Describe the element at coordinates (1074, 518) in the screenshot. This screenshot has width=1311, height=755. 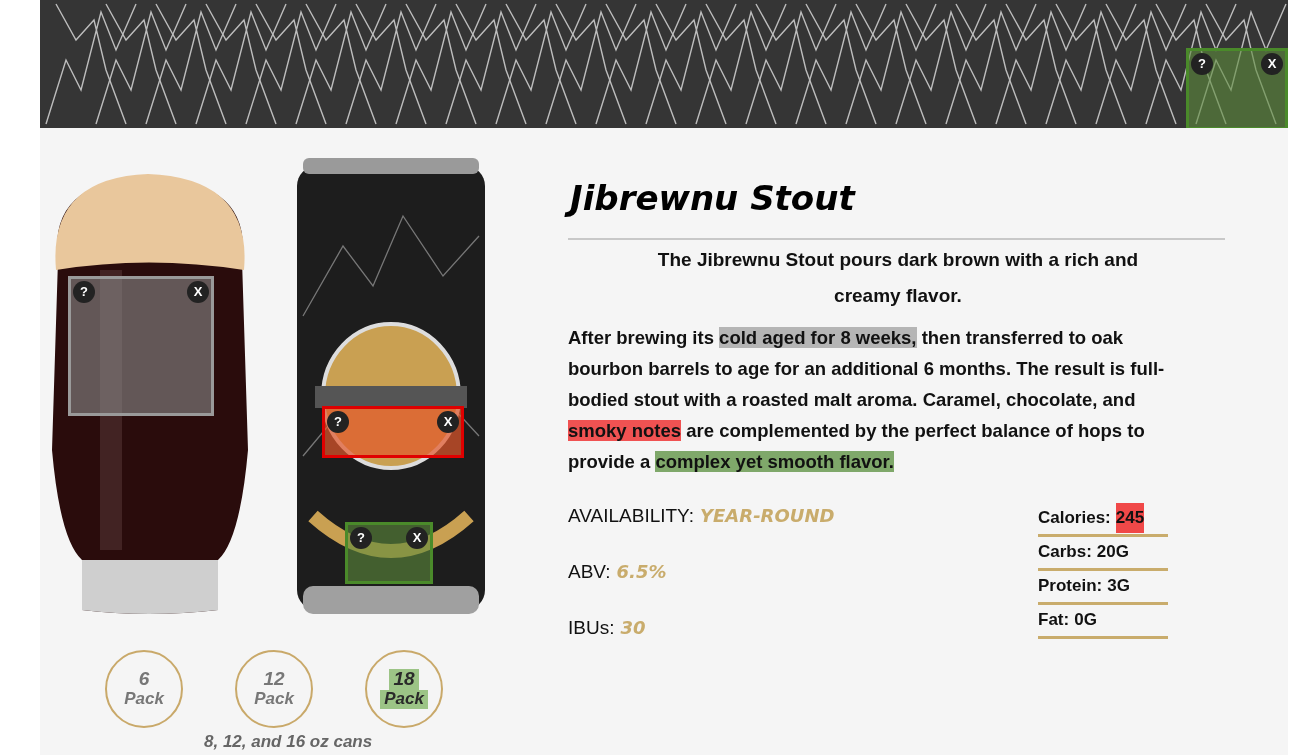
I see `nutrition-label: Calories:` at that location.